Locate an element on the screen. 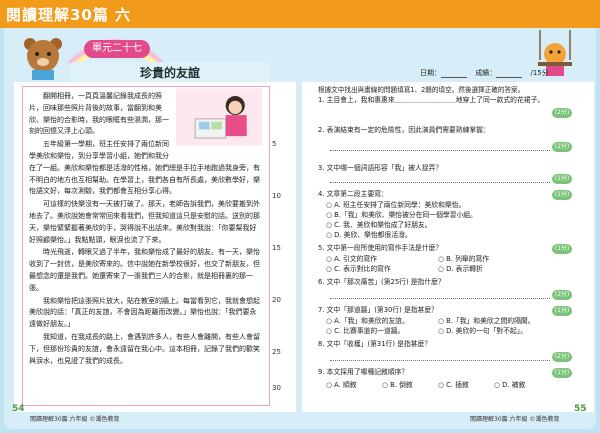 This screenshot has height=433, width=600. top-banner: 閱讀理解30篇 六 is located at coordinates (300, 14).